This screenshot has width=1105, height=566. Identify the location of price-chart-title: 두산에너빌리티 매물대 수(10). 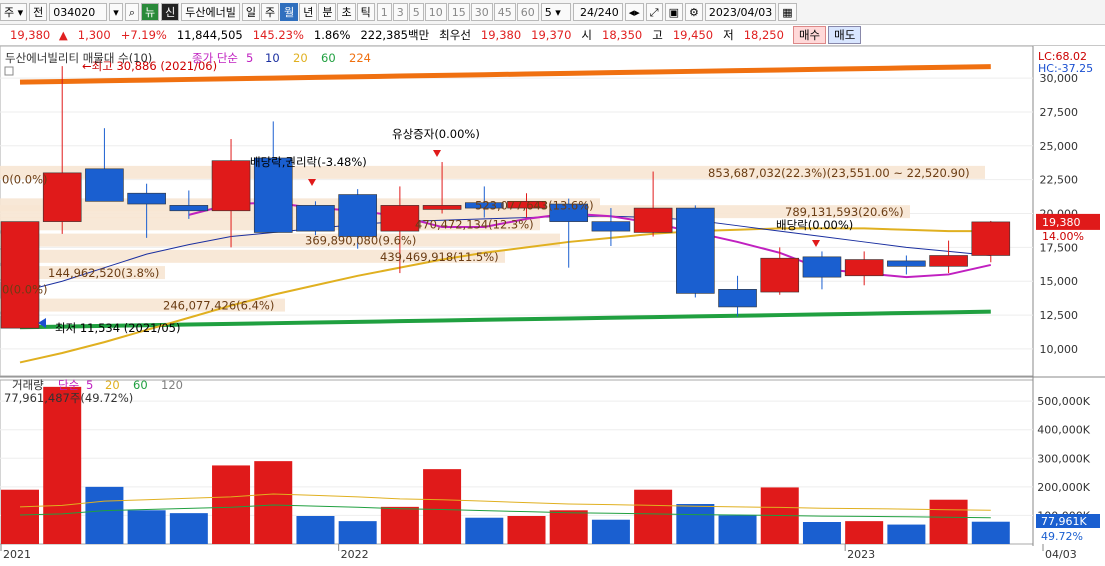
(78, 58).